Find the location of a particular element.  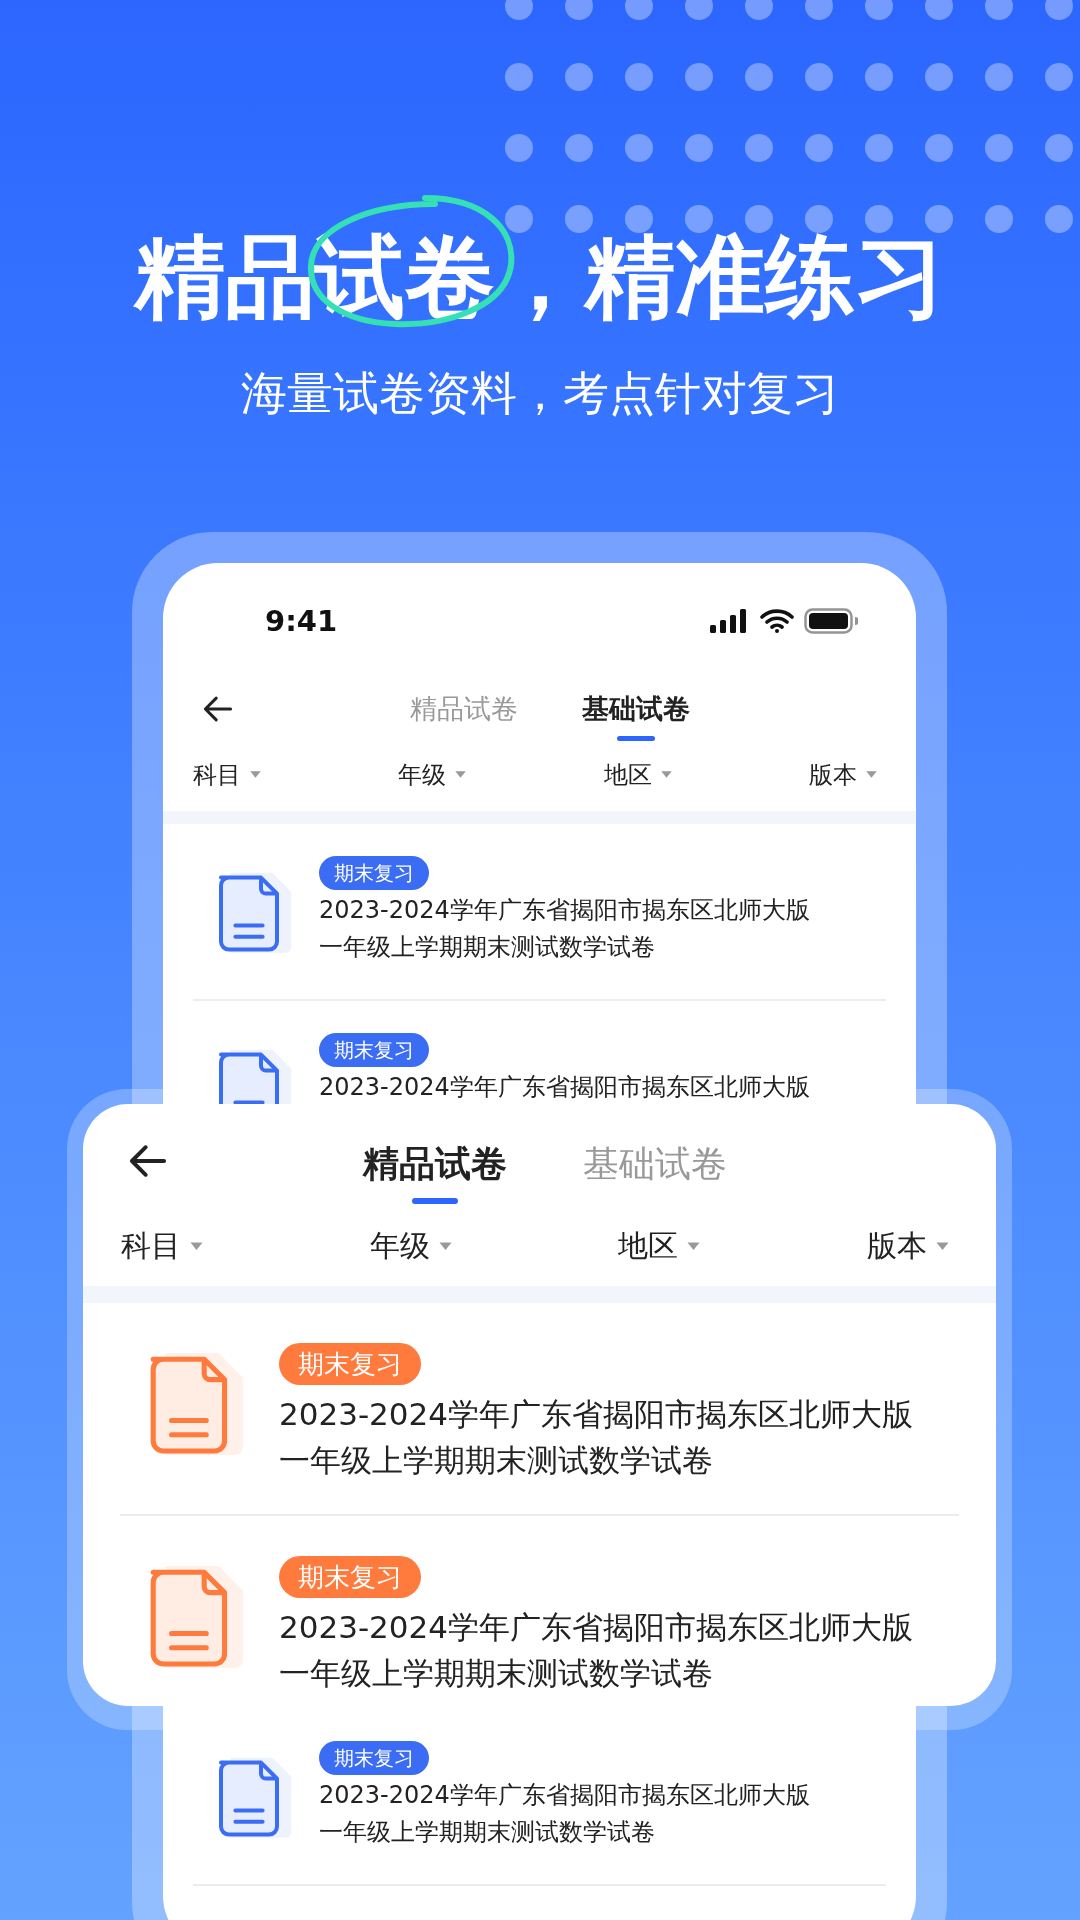

subtitle: 海量试卷资料，考点针对复习 is located at coordinates (540, 393).